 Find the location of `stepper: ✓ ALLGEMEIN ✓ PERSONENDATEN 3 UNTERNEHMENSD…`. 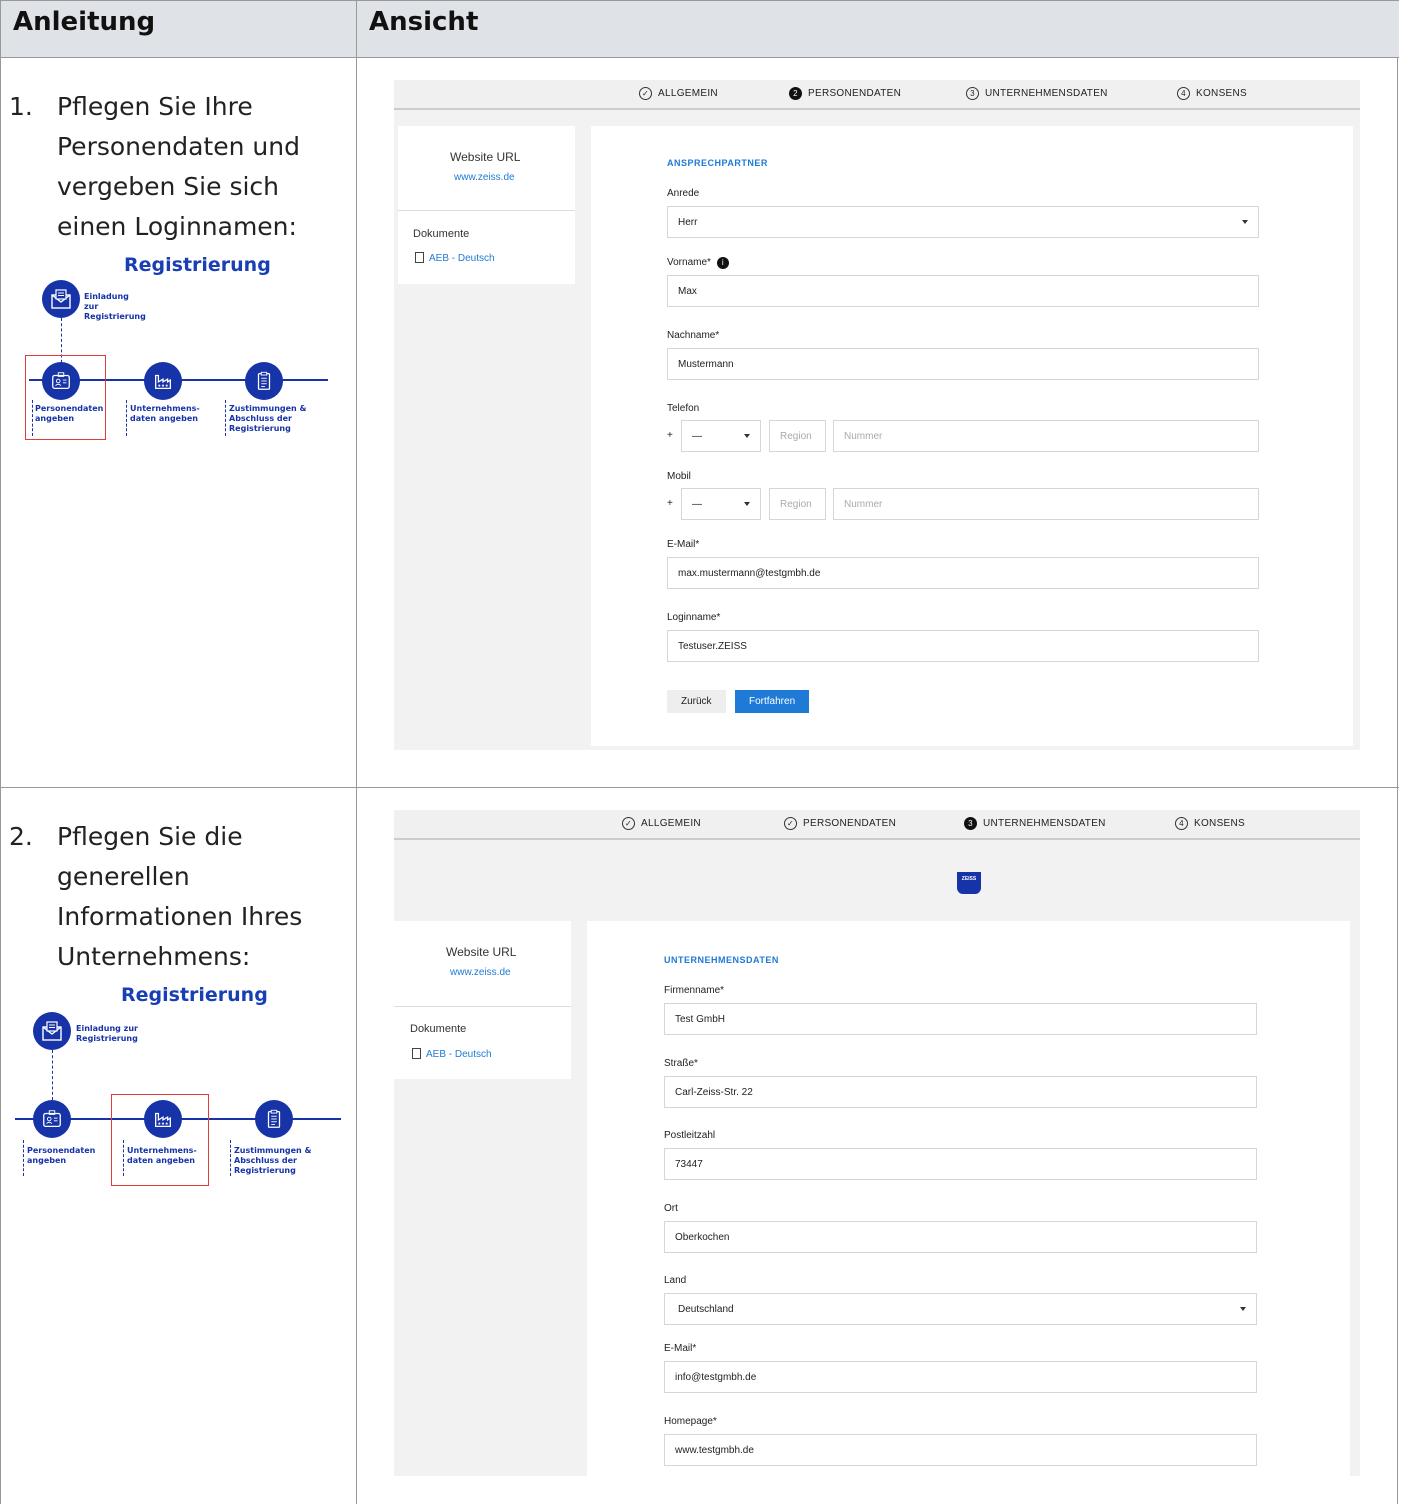

stepper: ✓ ALLGEMEIN ✓ PERSONENDATEN 3 UNTERNEHMENSD… is located at coordinates (877, 825).